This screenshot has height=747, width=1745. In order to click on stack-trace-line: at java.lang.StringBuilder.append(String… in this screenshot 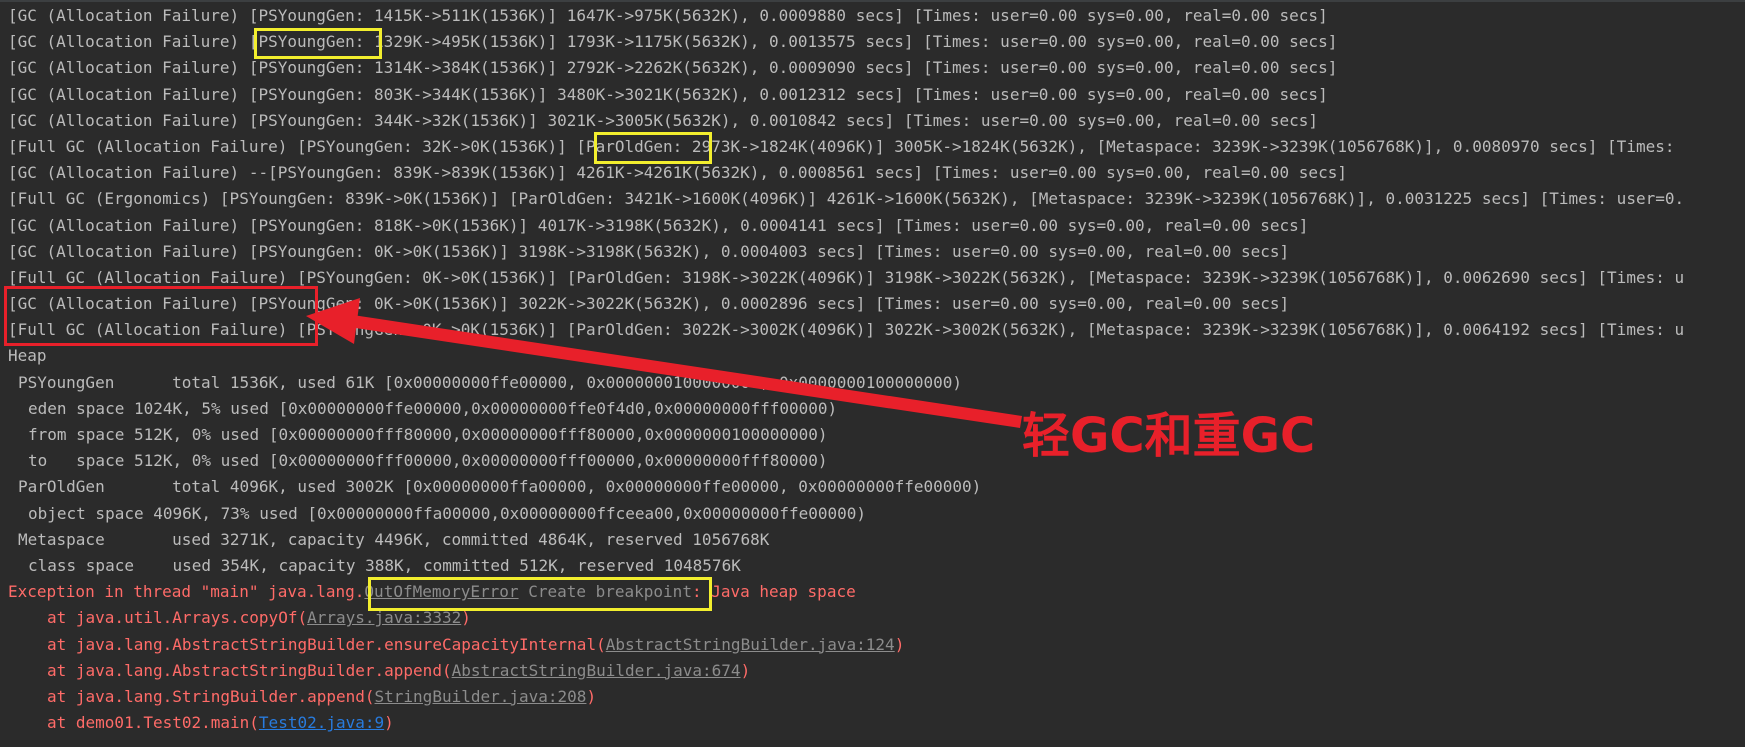, I will do `click(876, 697)`.